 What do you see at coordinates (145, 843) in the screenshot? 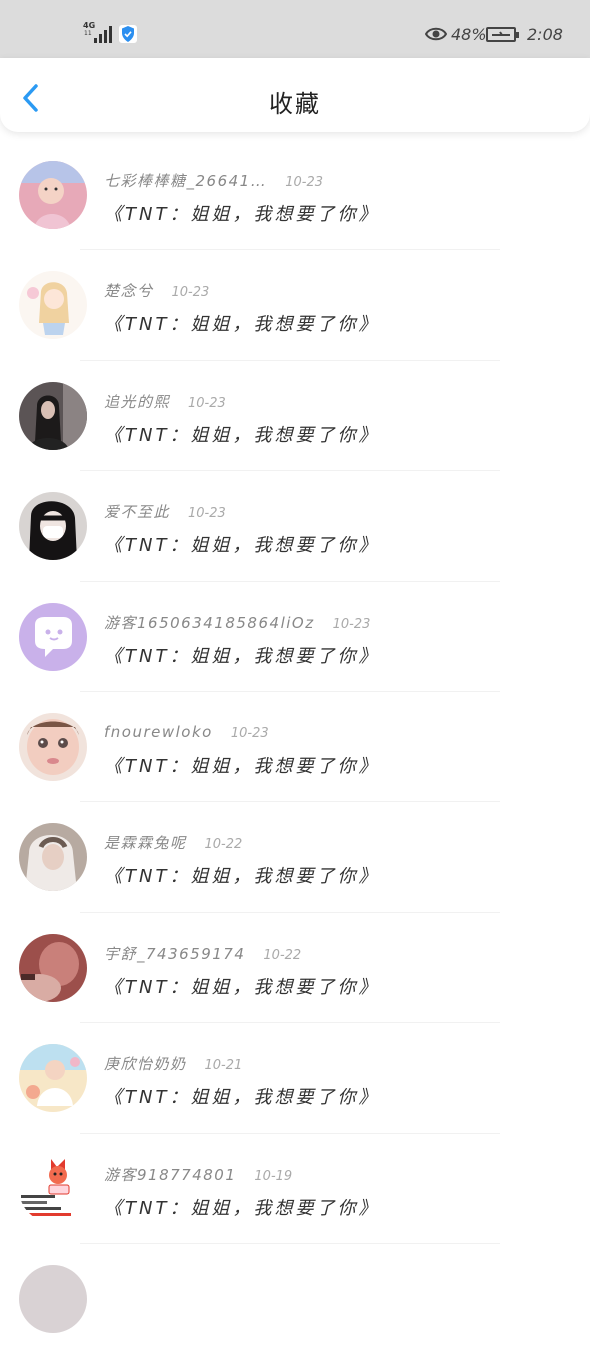
I see `item-author: 是霖霖兔呢` at bounding box center [145, 843].